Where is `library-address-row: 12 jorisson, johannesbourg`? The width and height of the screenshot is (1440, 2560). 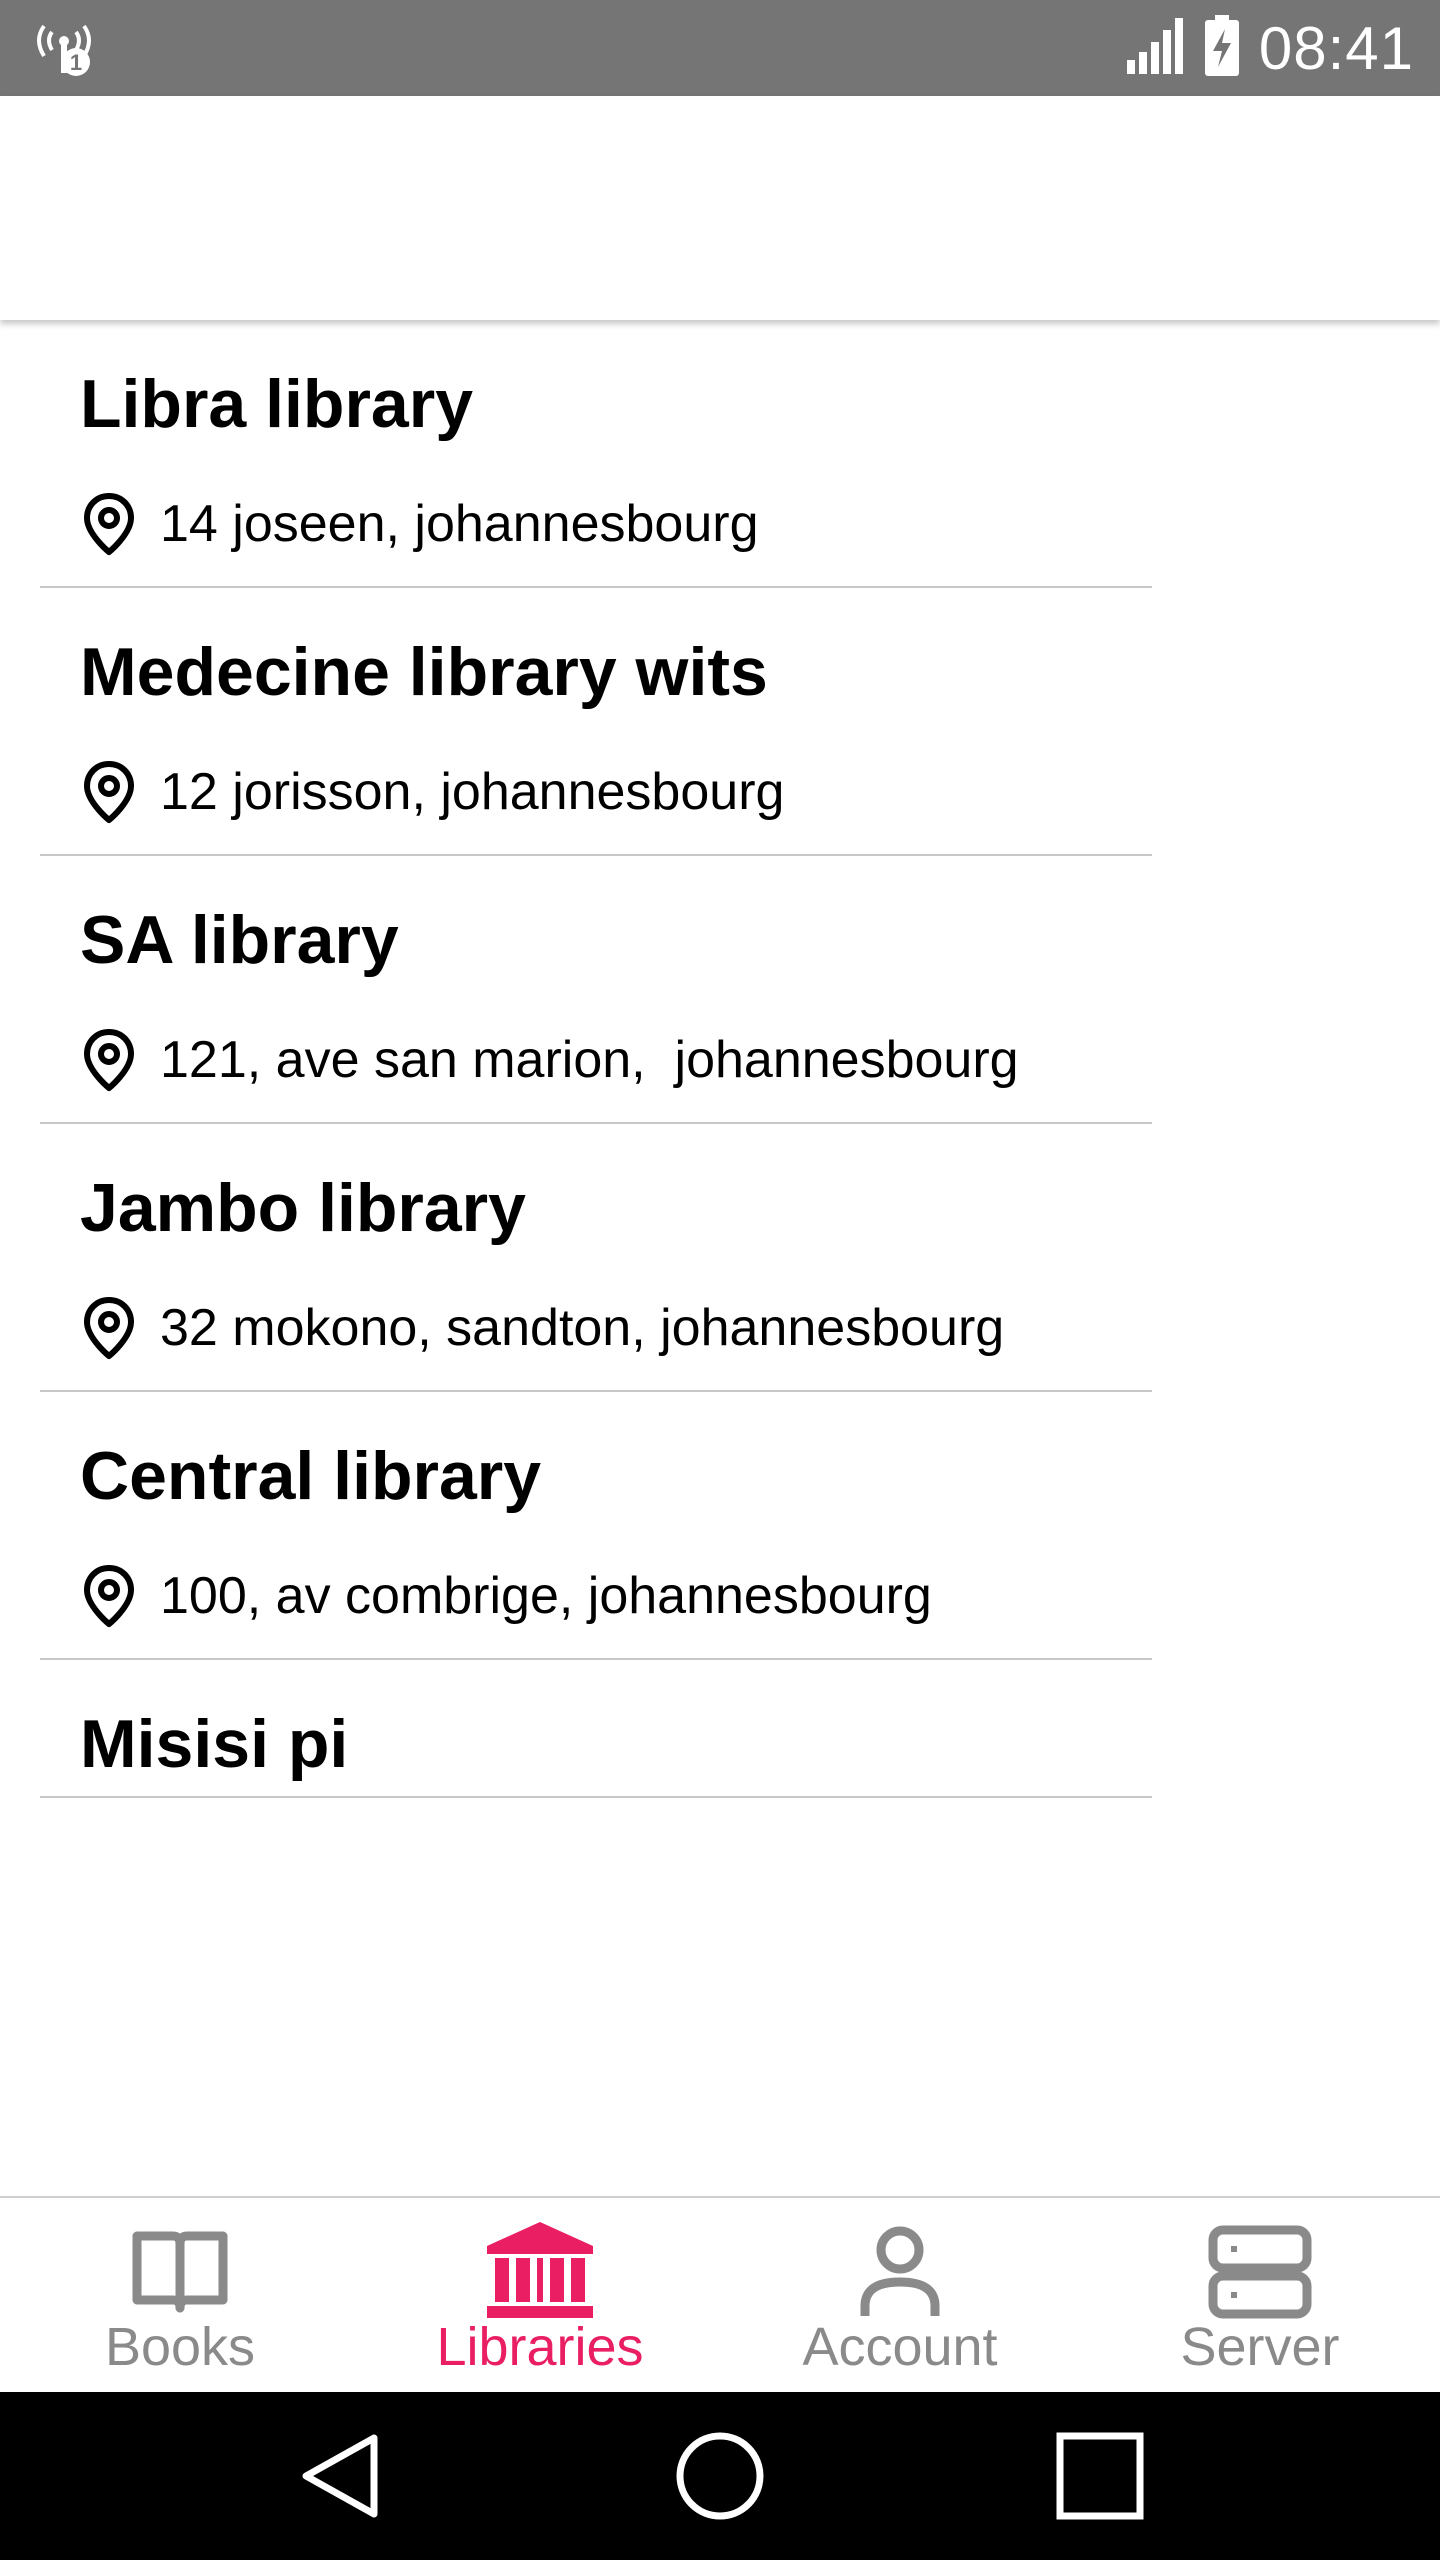 library-address-row: 12 jorisson, johannesbourg is located at coordinates (432, 792).